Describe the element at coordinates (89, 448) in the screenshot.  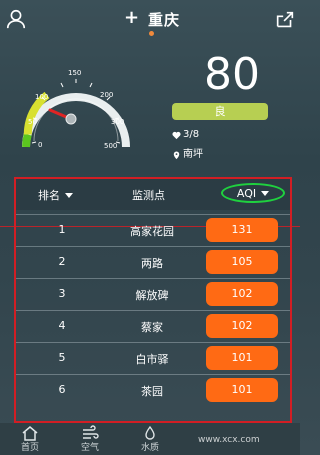
I see `nav-air-label: 空气` at that location.